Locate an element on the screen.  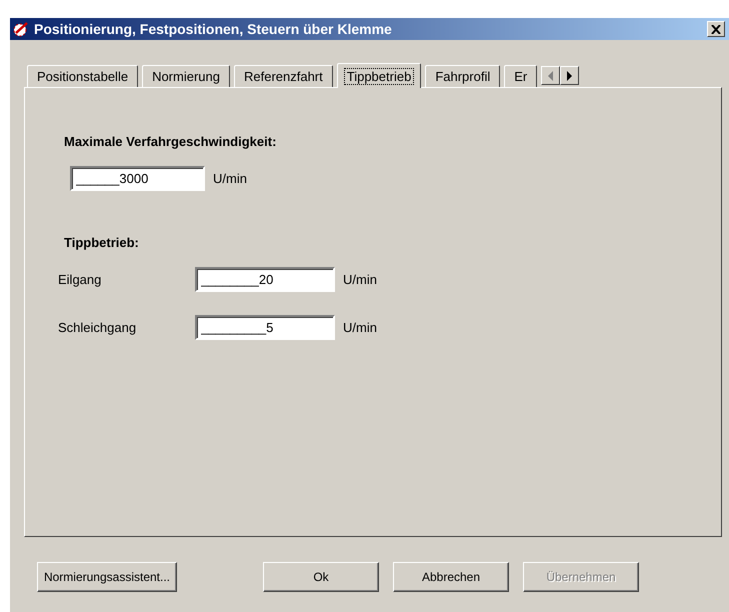
section-heading: Tippbetrieb: is located at coordinates (102, 242).